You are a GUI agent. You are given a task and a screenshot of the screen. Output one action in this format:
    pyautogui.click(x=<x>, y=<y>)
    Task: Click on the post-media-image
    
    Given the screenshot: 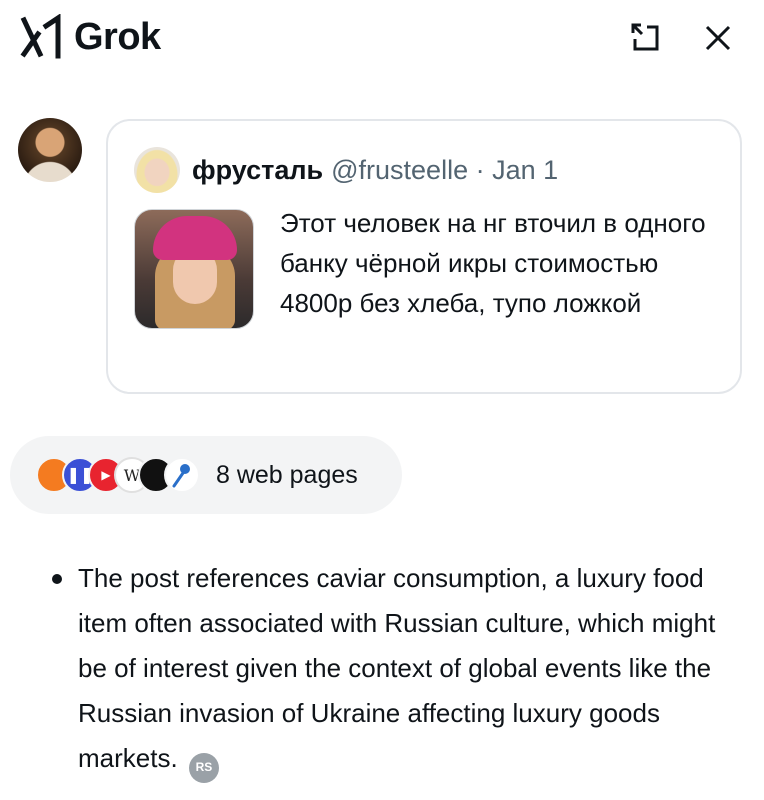 What is the action you would take?
    pyautogui.click(x=194, y=269)
    